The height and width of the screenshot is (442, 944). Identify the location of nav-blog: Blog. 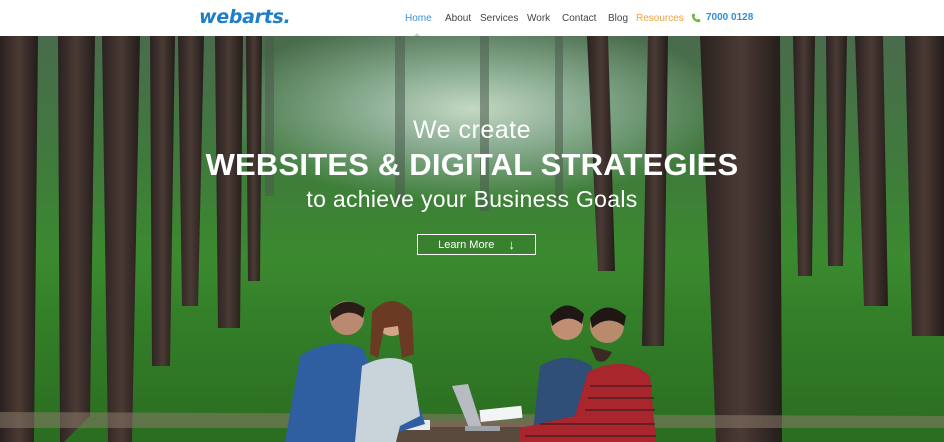
(618, 18).